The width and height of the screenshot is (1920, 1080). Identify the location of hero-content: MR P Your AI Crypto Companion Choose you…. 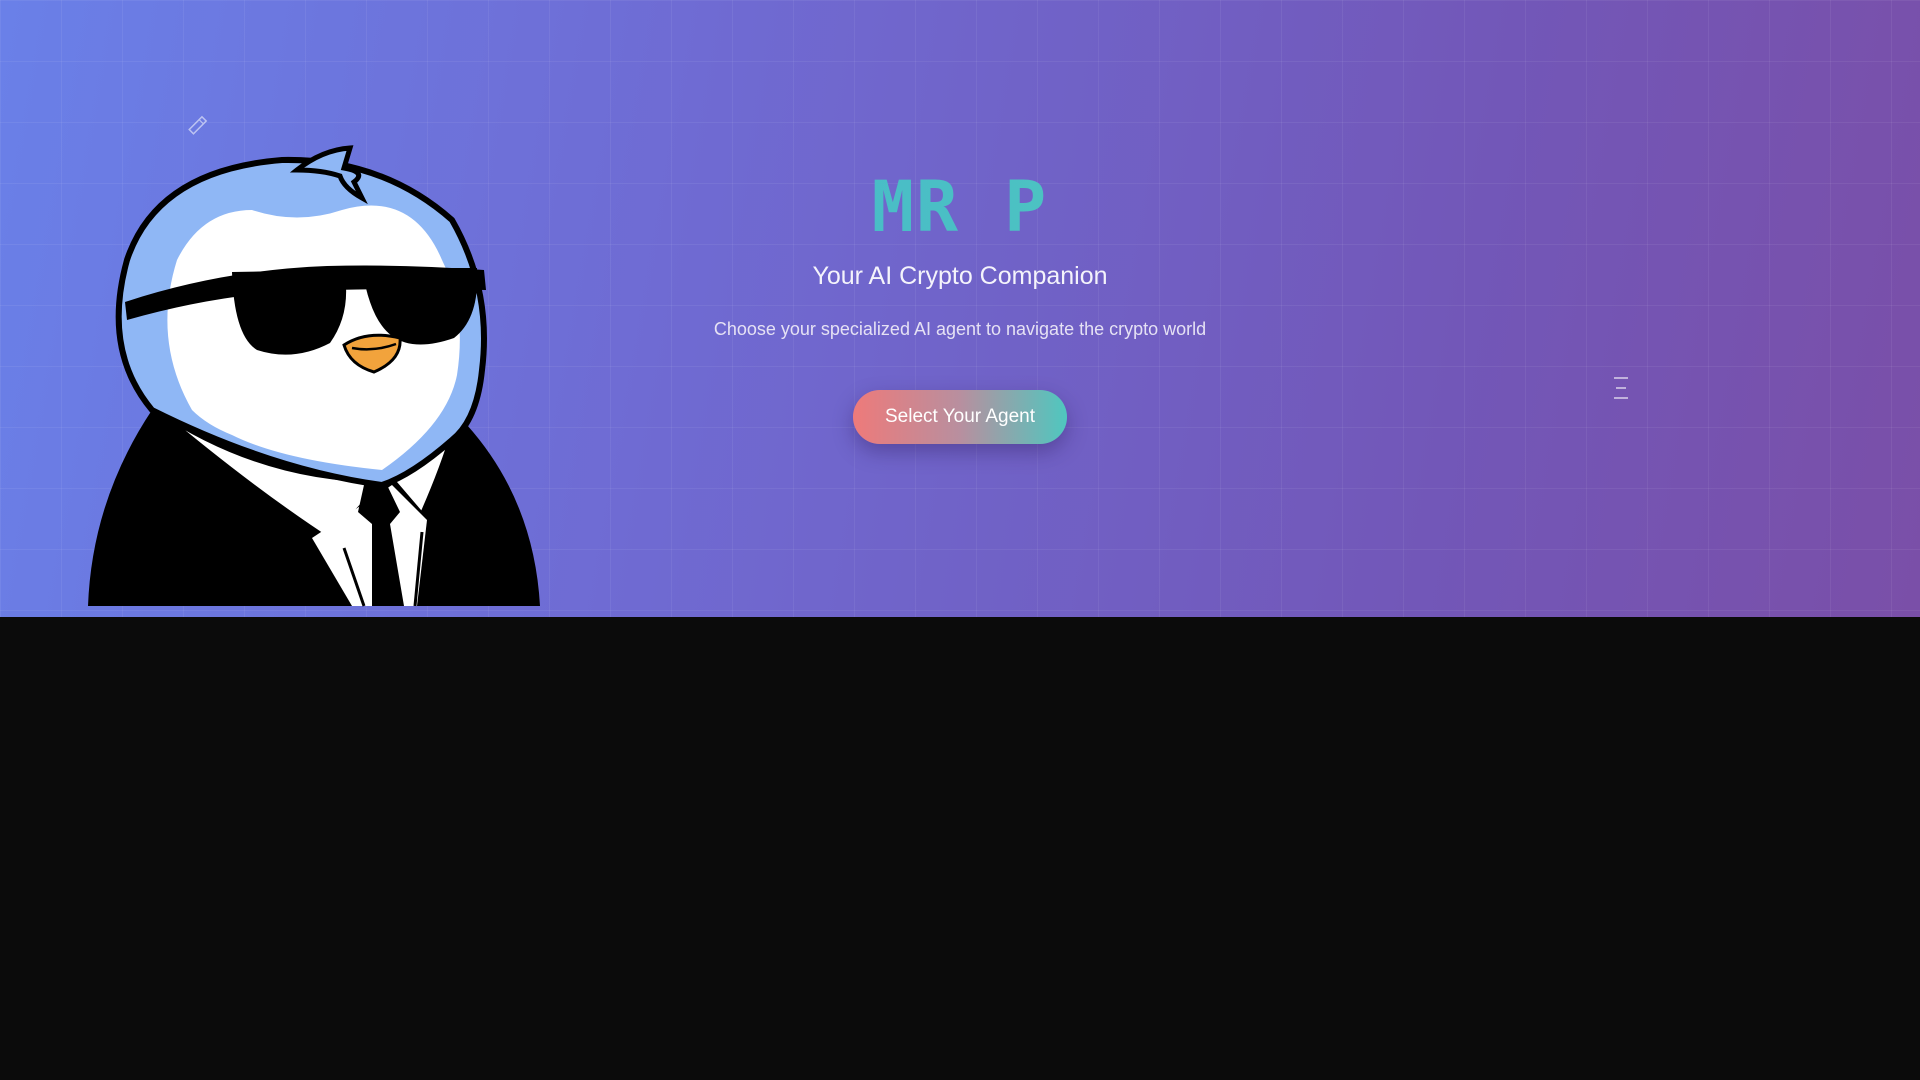
(960, 302).